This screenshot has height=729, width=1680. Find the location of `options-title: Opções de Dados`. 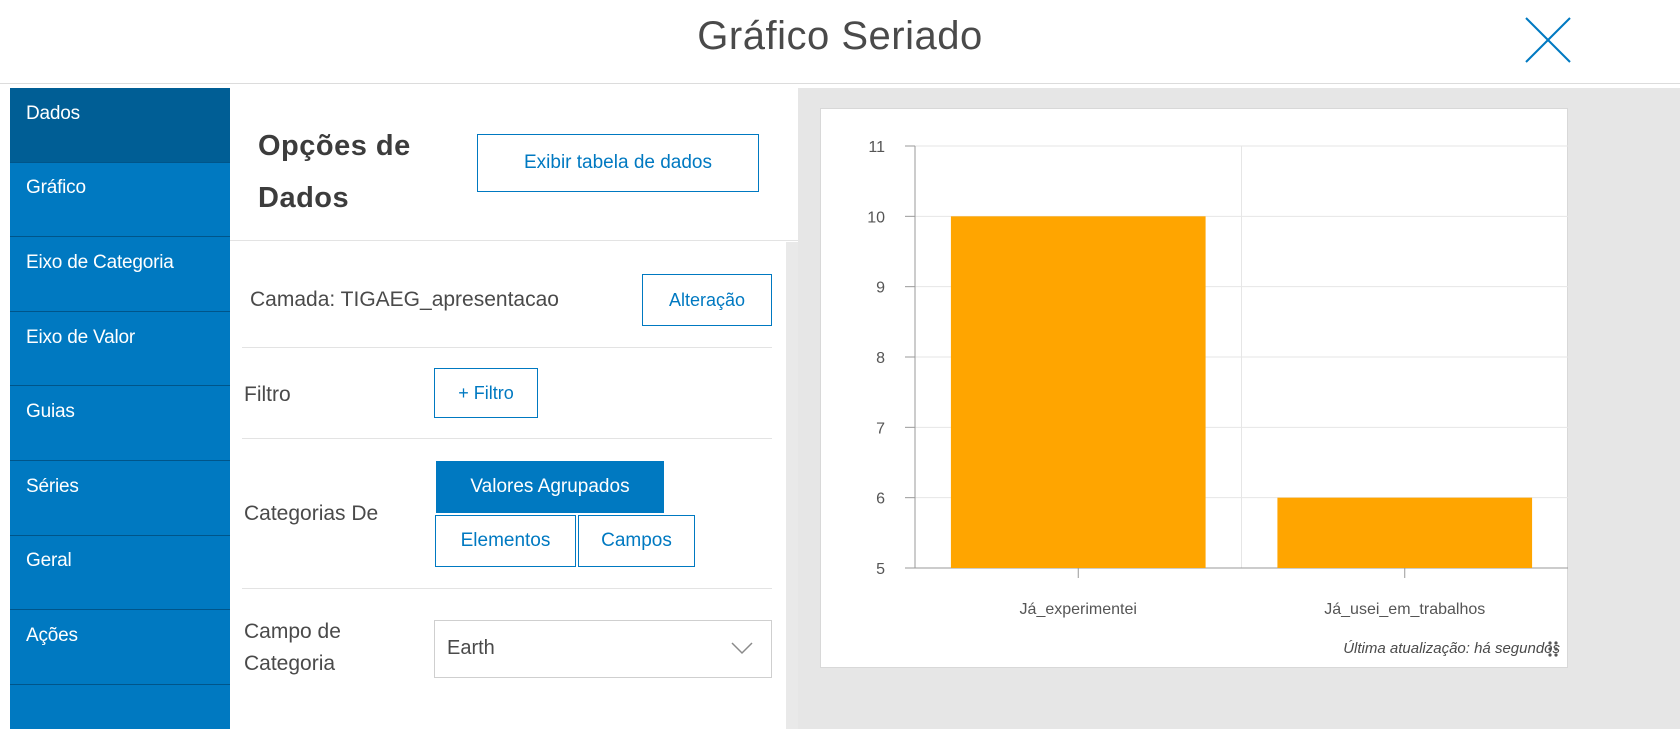

options-title: Opções de Dados is located at coordinates (334, 172).